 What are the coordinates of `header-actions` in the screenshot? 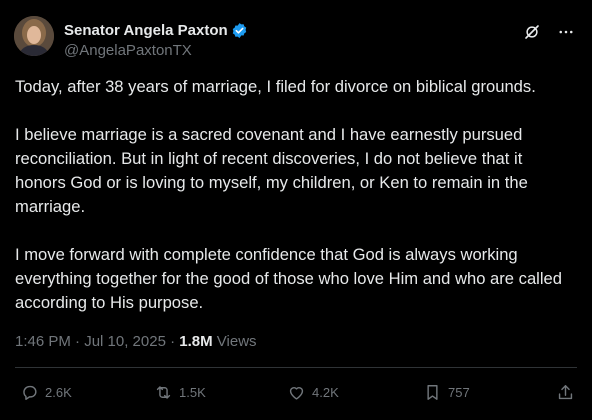 It's located at (549, 32).